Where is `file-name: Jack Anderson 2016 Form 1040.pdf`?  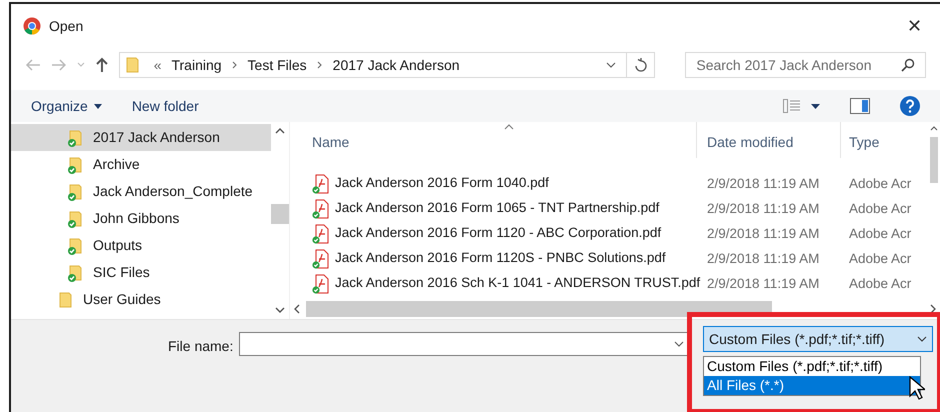
file-name: Jack Anderson 2016 Form 1040.pdf is located at coordinates (442, 183).